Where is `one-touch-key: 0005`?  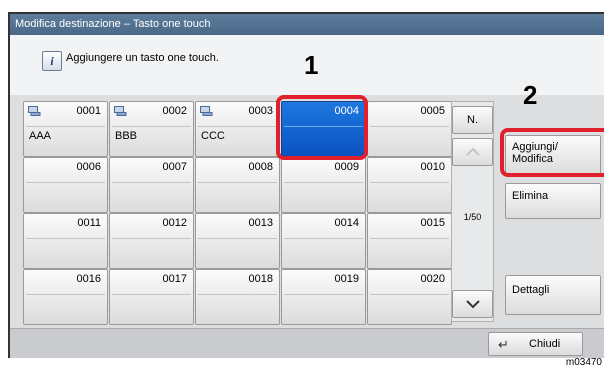
one-touch-key: 0005 is located at coordinates (409, 129).